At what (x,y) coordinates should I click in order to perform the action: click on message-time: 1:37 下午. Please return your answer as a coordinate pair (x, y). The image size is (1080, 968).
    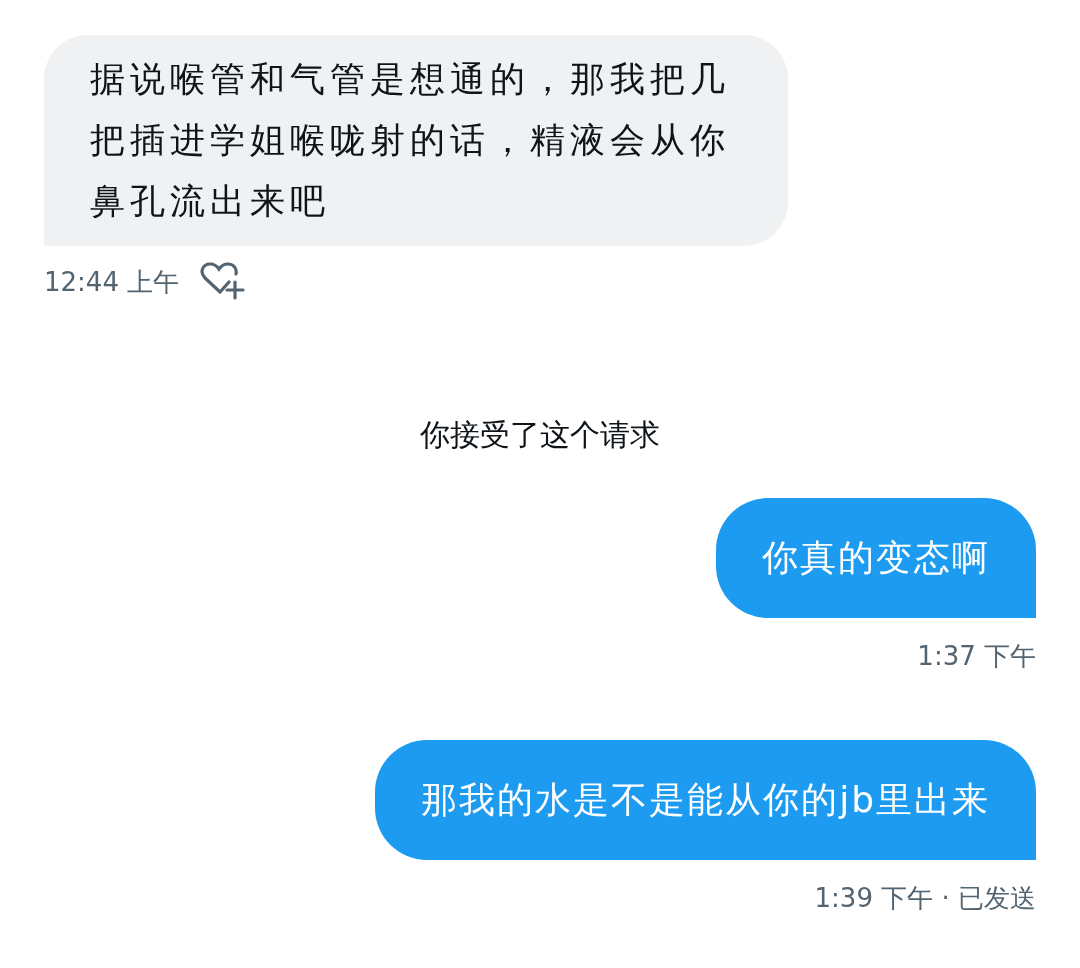
    Looking at the image, I should click on (976, 656).